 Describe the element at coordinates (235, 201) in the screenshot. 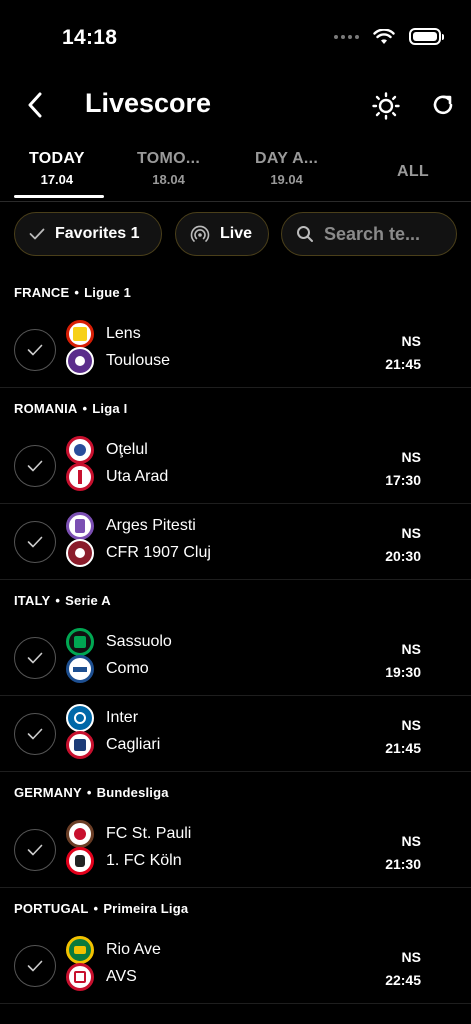

I see `tabs-divider` at that location.